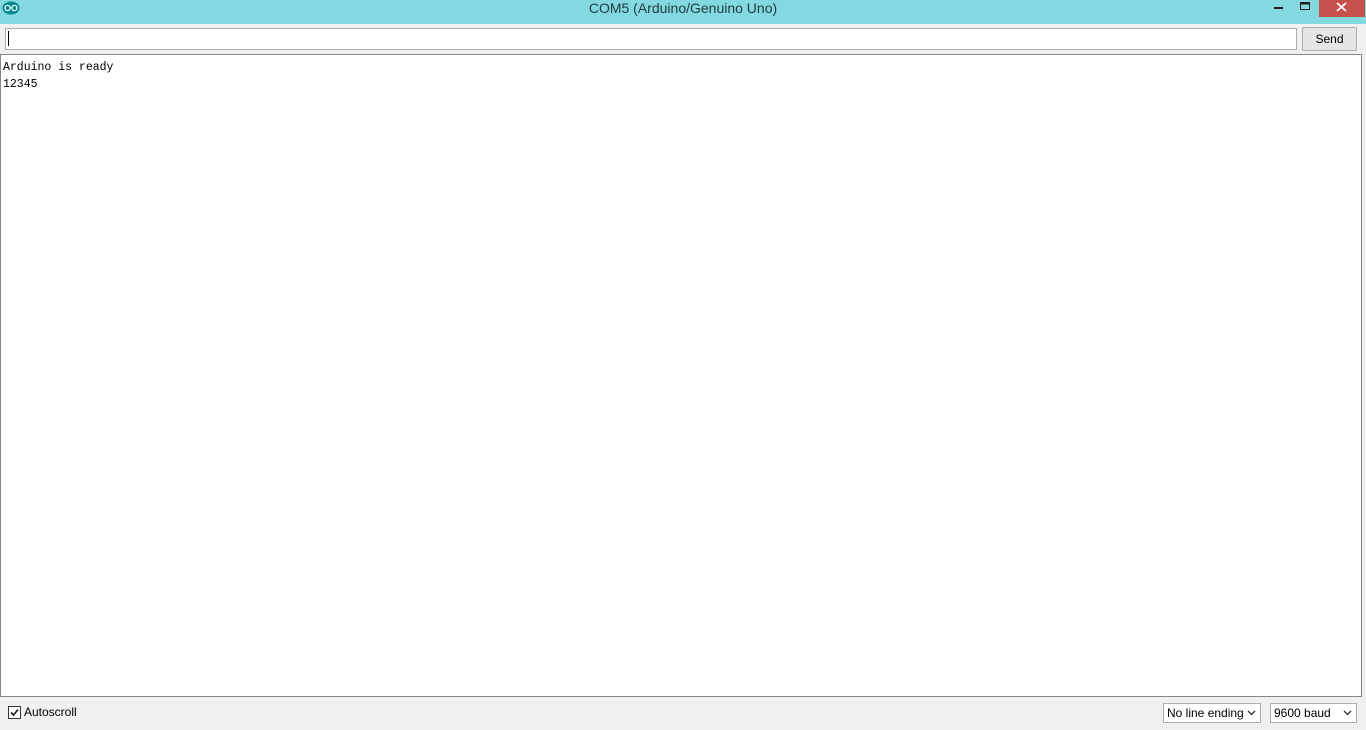  I want to click on autoscroll-label: Autoscroll, so click(50, 712).